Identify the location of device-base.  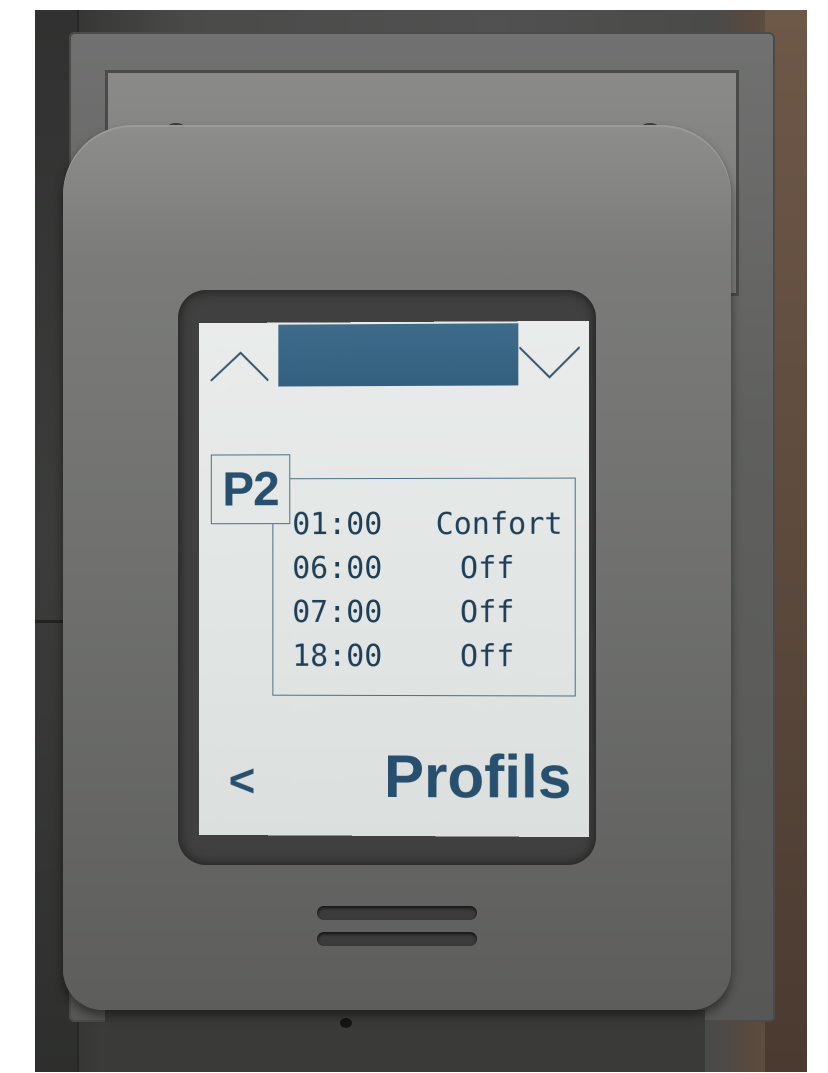
(405, 1041).